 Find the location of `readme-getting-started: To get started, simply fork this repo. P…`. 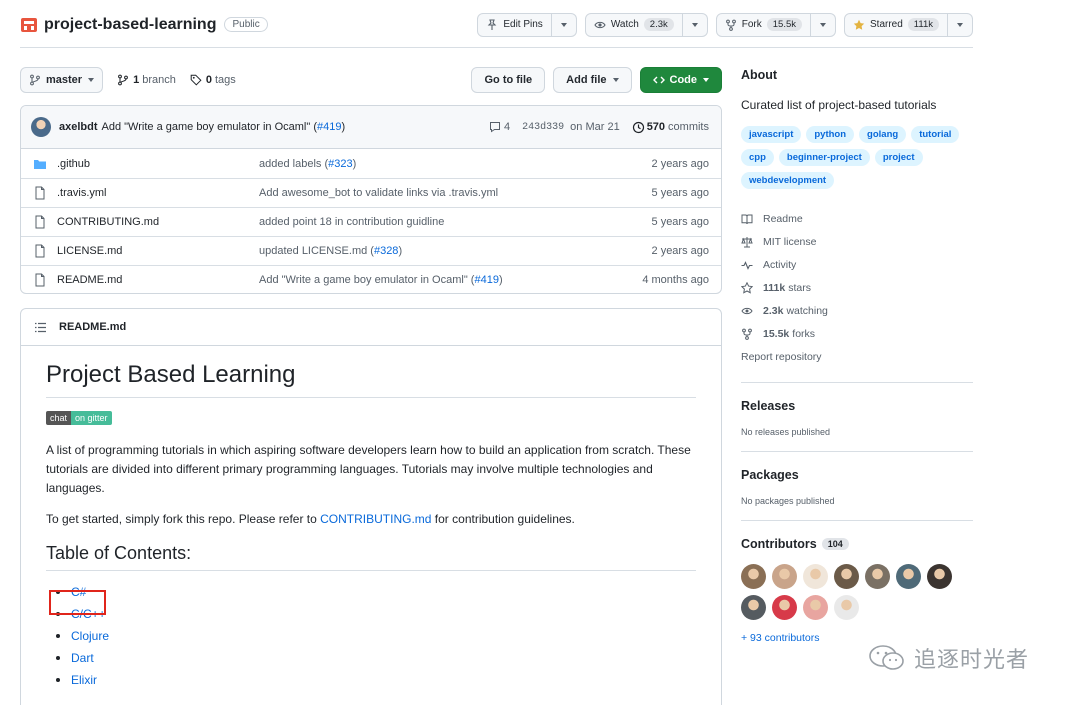

readme-getting-started: To get started, simply fork this repo. P… is located at coordinates (310, 519).